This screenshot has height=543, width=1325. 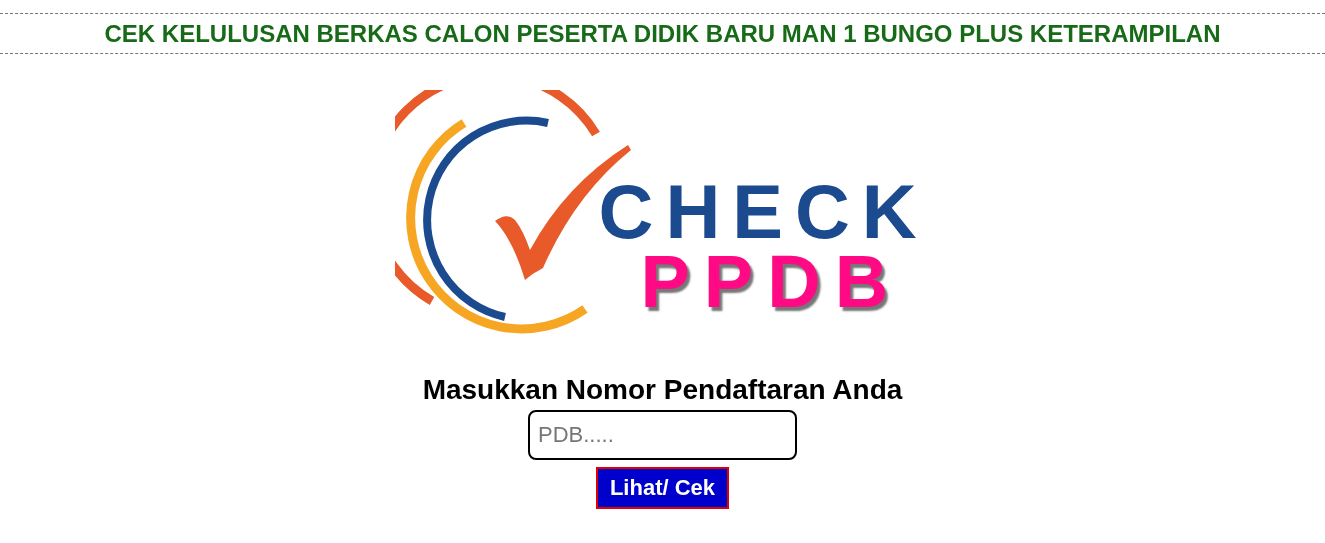 What do you see at coordinates (662, 33) in the screenshot?
I see `page-title: CEK KELULUSAN BERKAS CALON PESERTA DIDIK BARU MAN 1 BUNGO PLUS KETERAMPILAN` at bounding box center [662, 33].